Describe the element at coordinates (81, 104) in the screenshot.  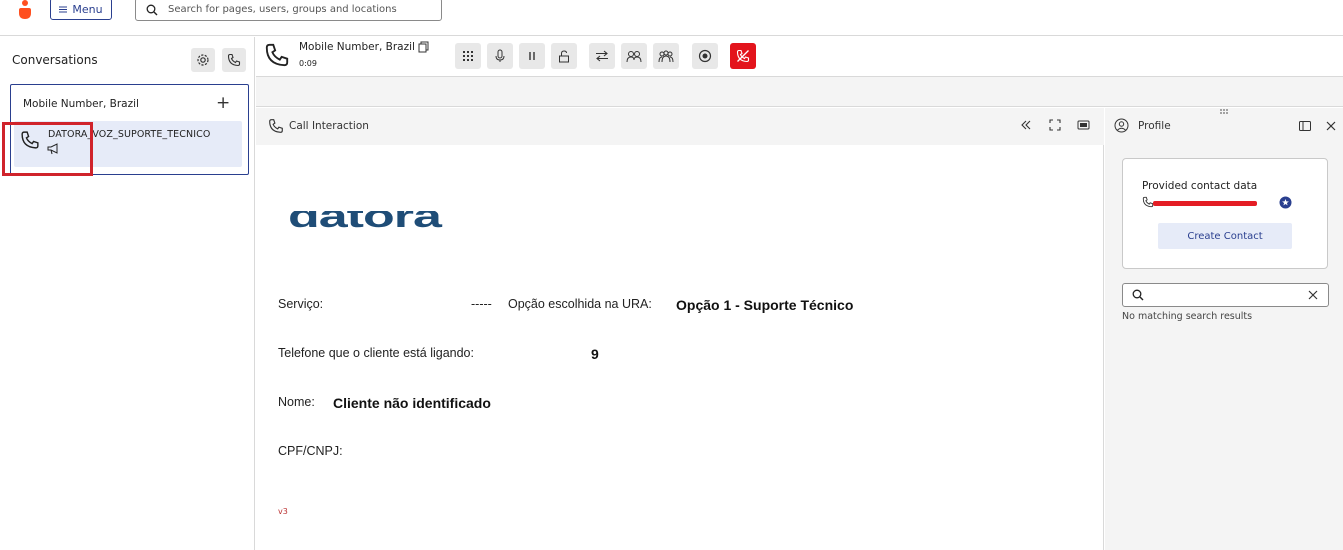
I see `conversation-group-title: Mobile Number, Brazil` at that location.